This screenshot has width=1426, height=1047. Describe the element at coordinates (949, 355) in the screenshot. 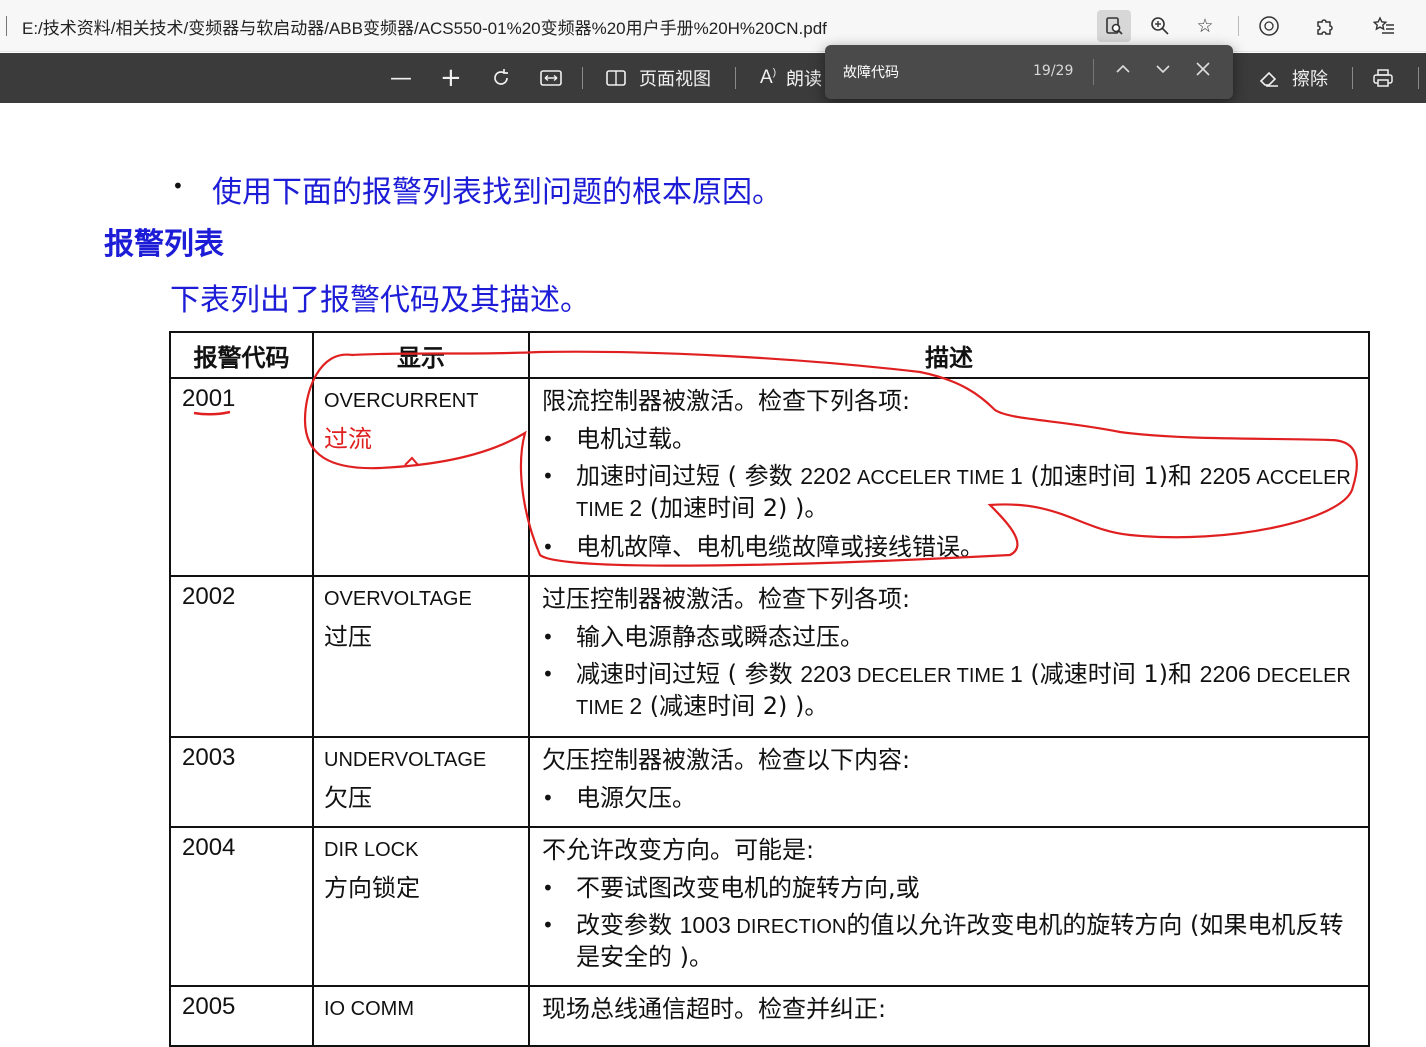

I see `header-description: 描述` at that location.